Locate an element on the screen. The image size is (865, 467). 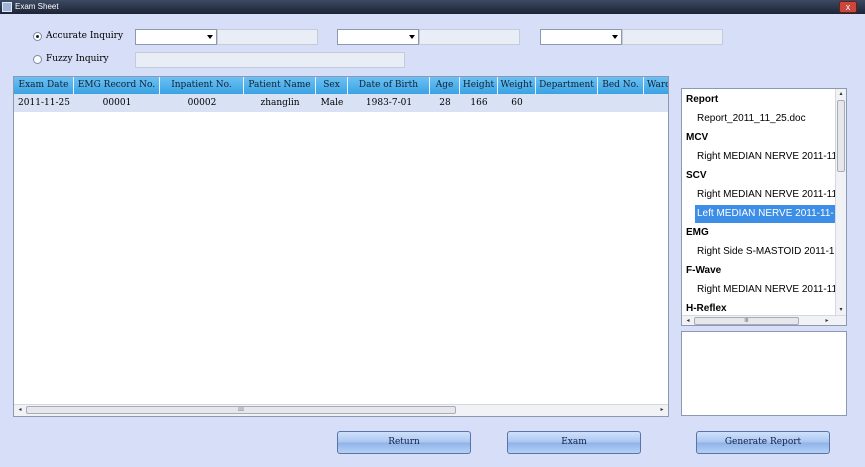
col-patient-name: Patient Name is located at coordinates (280, 85).